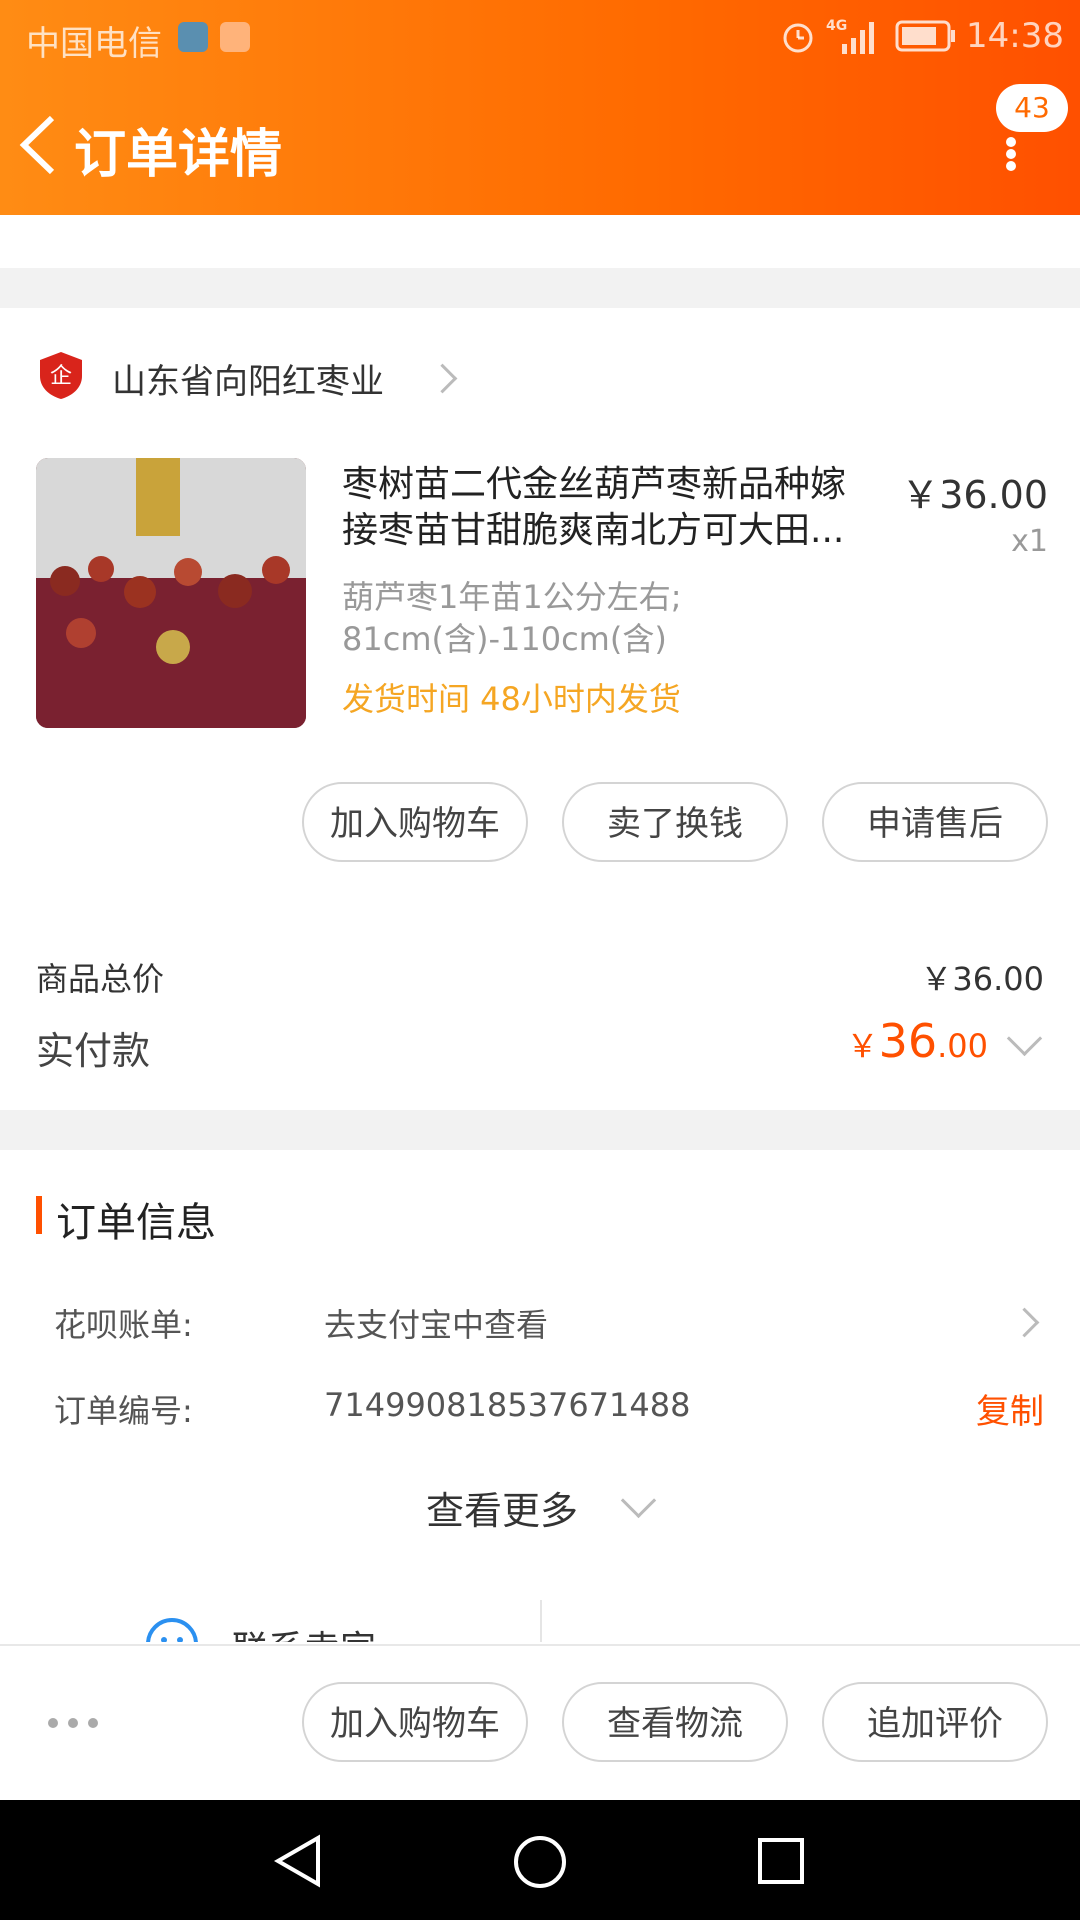  I want to click on shop-chevron-icon, so click(442, 378).